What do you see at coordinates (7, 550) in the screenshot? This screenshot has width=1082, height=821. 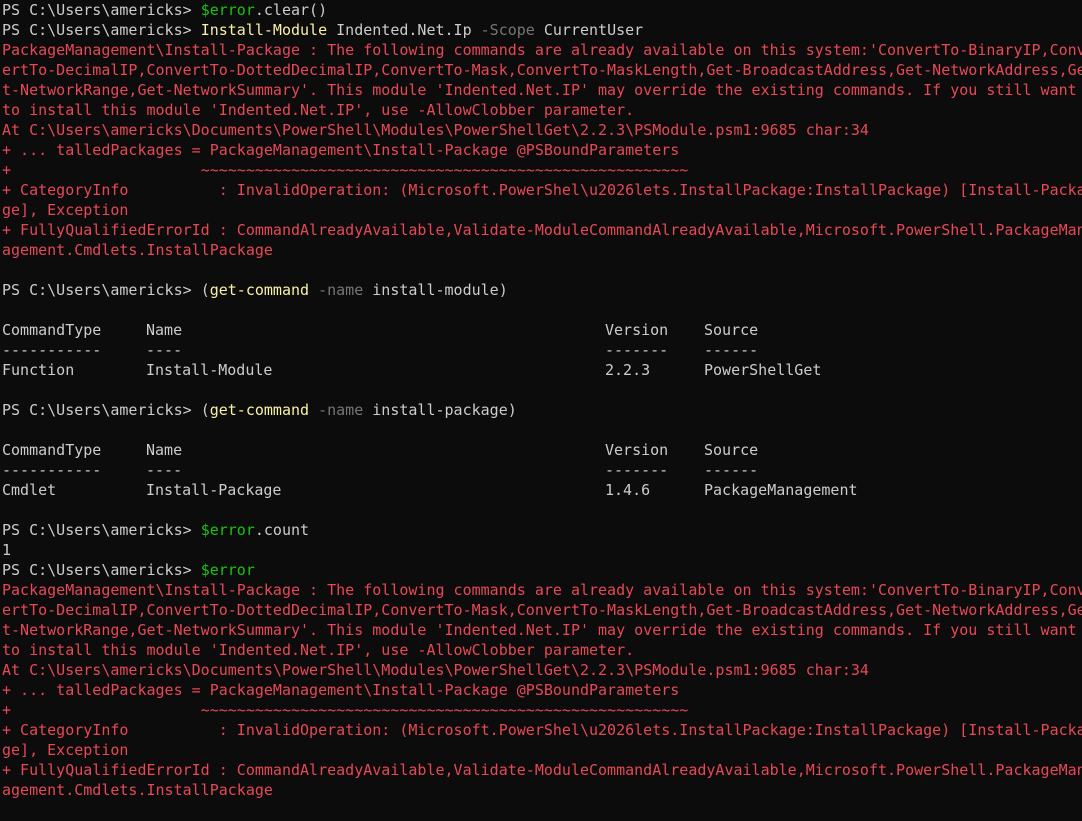 I see `count-output: 1` at bounding box center [7, 550].